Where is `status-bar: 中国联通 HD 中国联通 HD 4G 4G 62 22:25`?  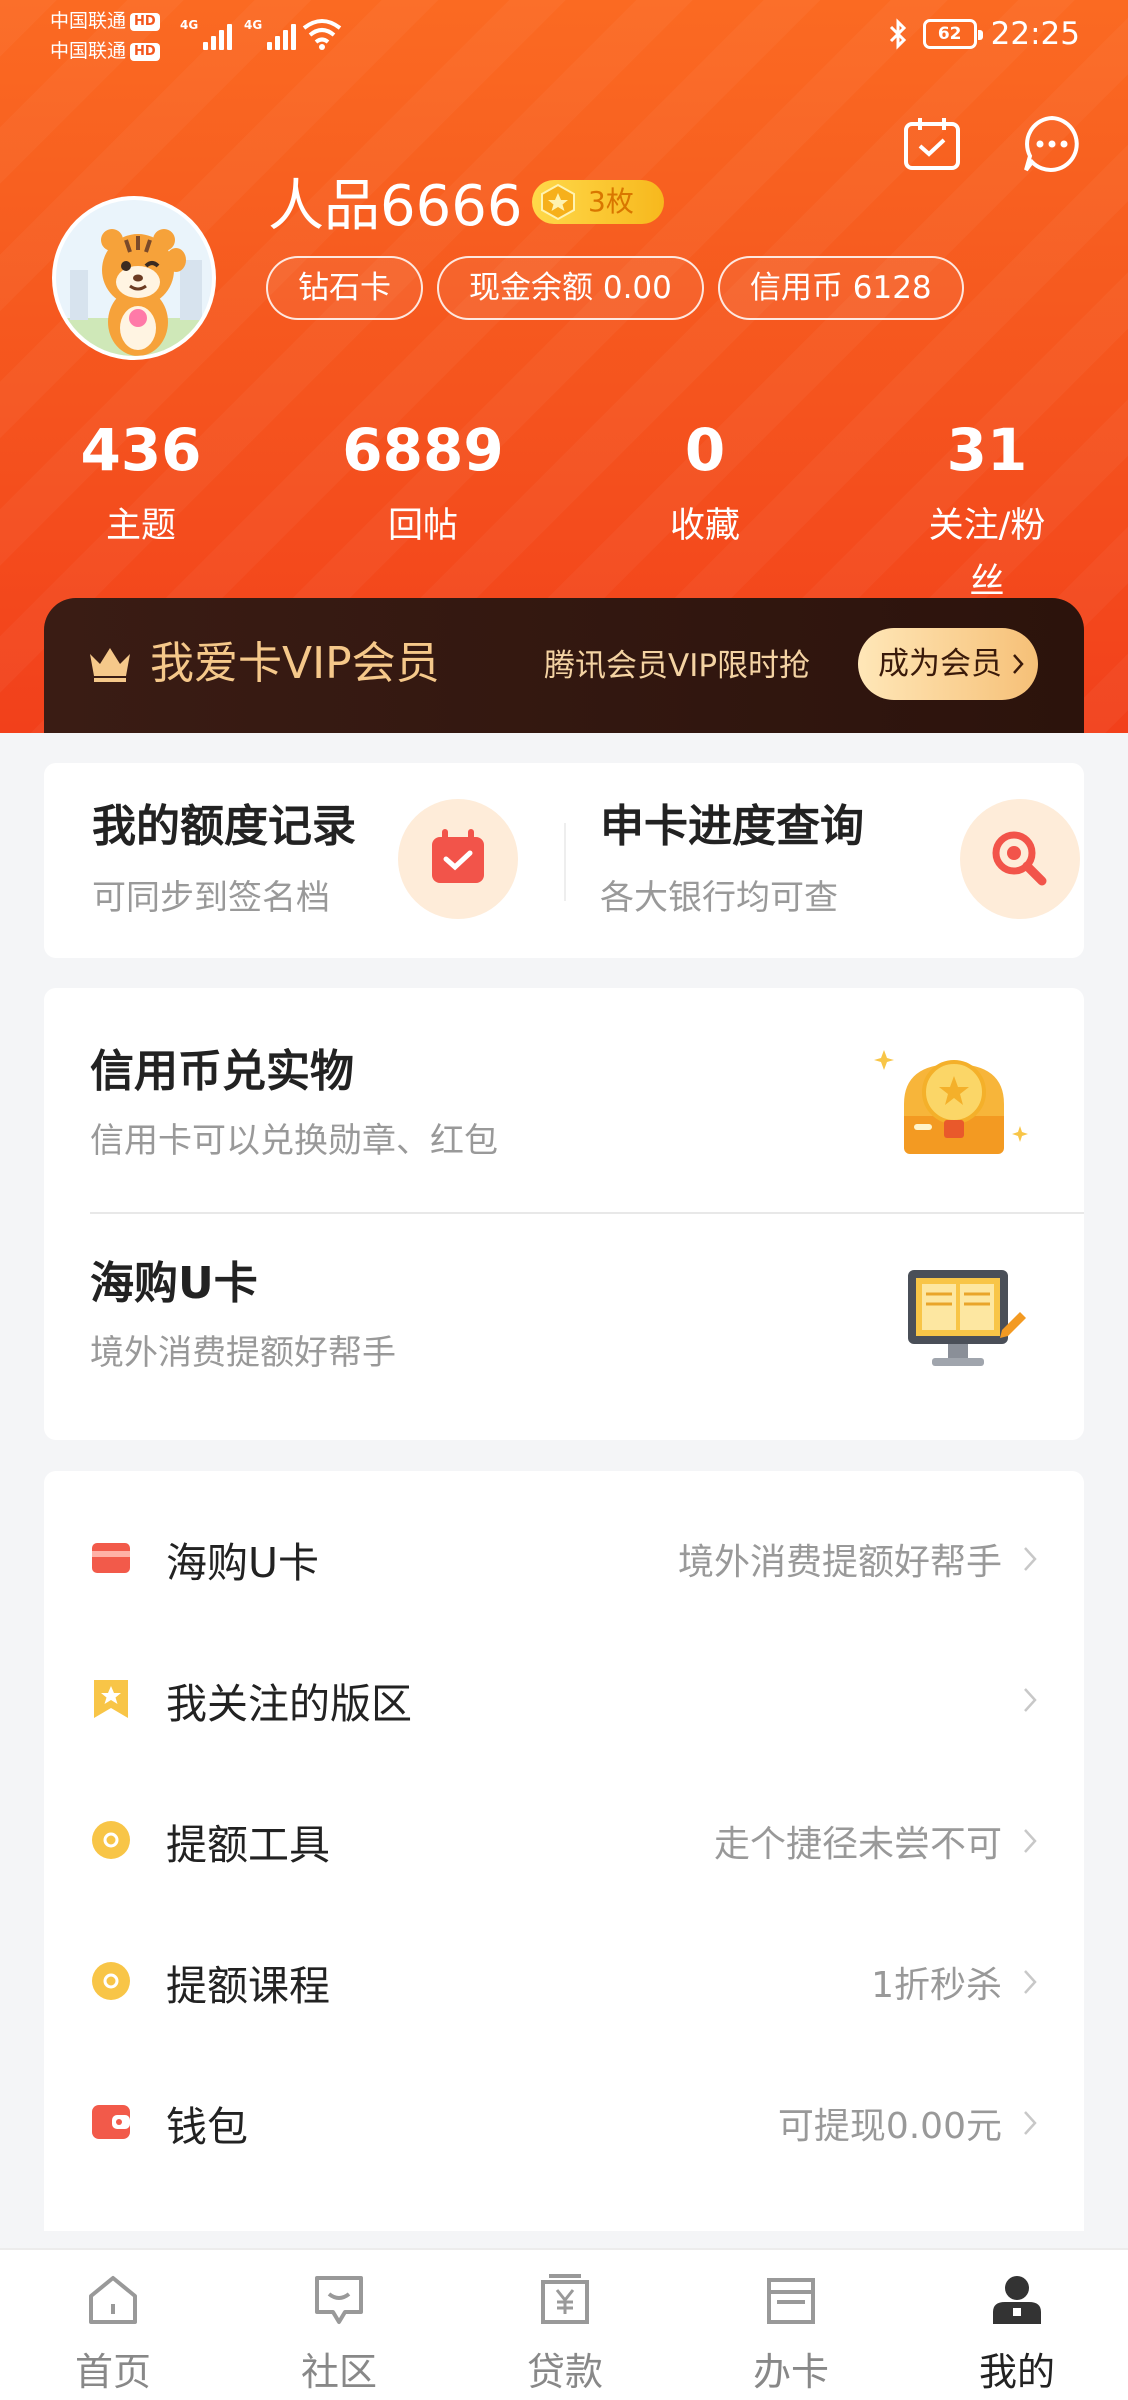
status-bar: 中国联通 HD 中国联通 HD 4G 4G 62 22:25 is located at coordinates (564, 38).